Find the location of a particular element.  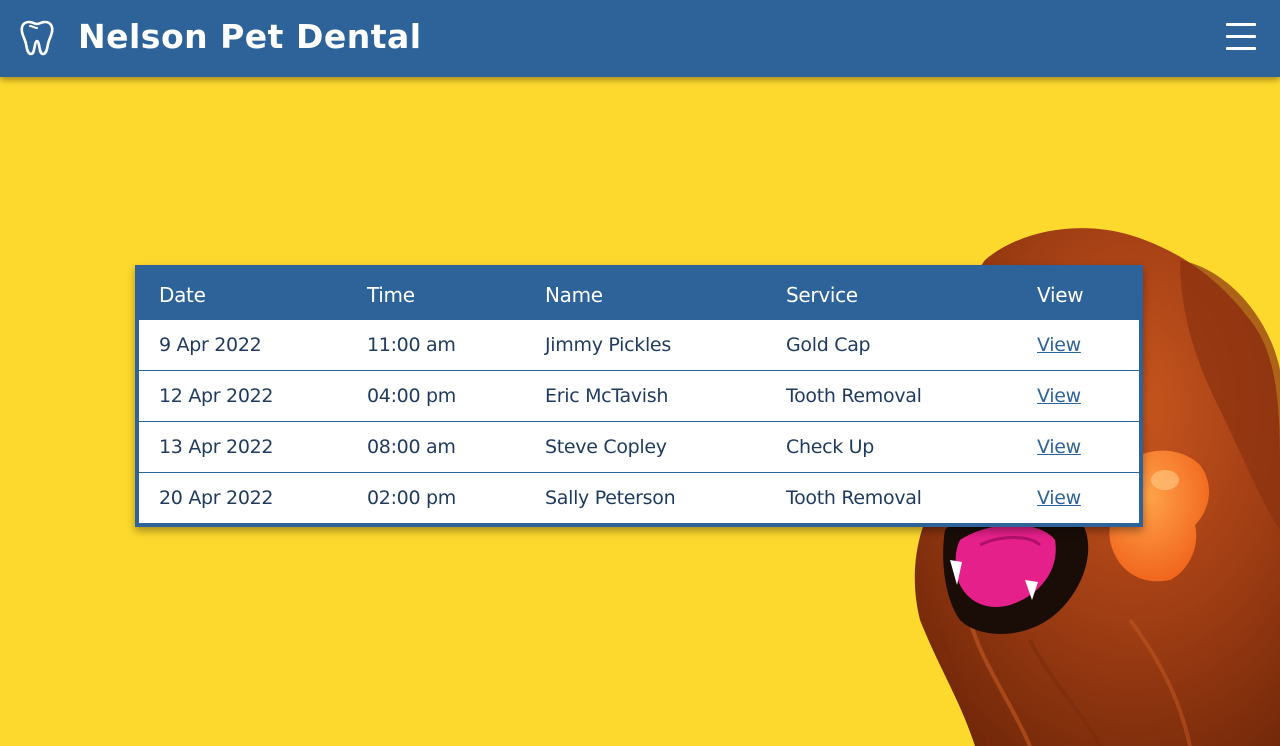

cell-date: 9 Apr 2022 is located at coordinates (210, 345).